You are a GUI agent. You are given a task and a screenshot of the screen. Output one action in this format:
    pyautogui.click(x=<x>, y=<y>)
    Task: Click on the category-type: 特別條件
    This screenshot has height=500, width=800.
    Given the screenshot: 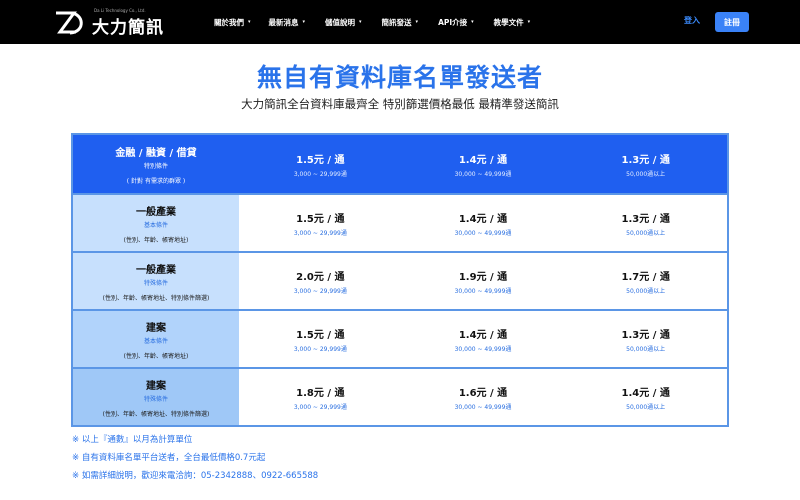 What is the action you would take?
    pyautogui.click(x=155, y=166)
    